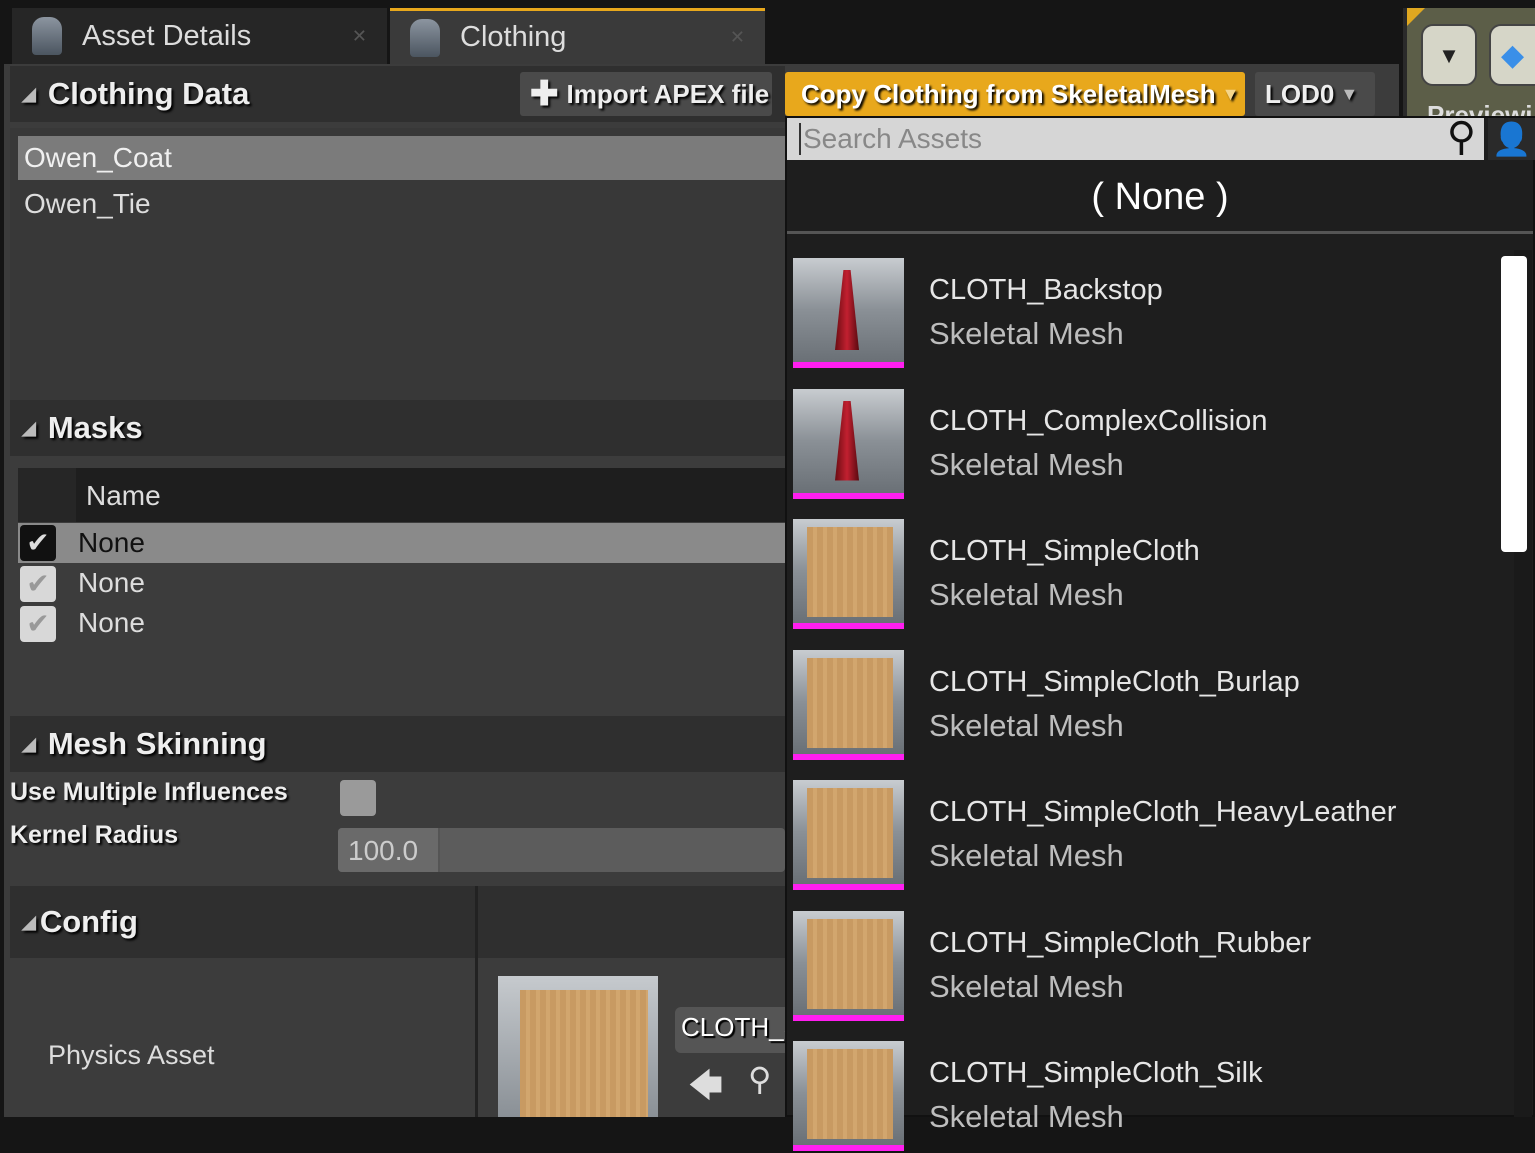 This screenshot has height=1153, width=1535. What do you see at coordinates (544, 94) in the screenshot?
I see `plus-icon: ✚` at bounding box center [544, 94].